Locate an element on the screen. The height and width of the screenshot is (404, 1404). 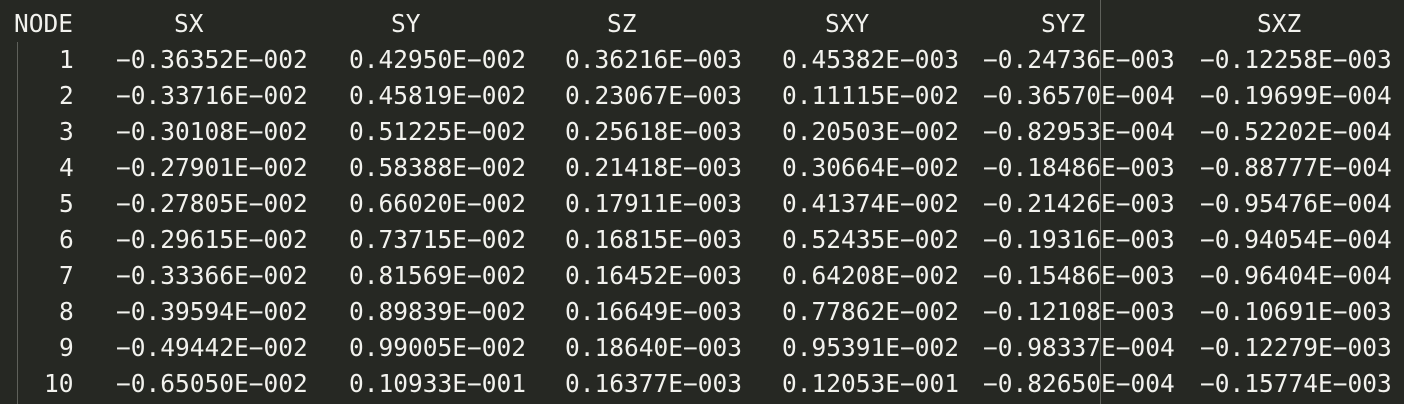
header-node: NODE is located at coordinates (44, 23).